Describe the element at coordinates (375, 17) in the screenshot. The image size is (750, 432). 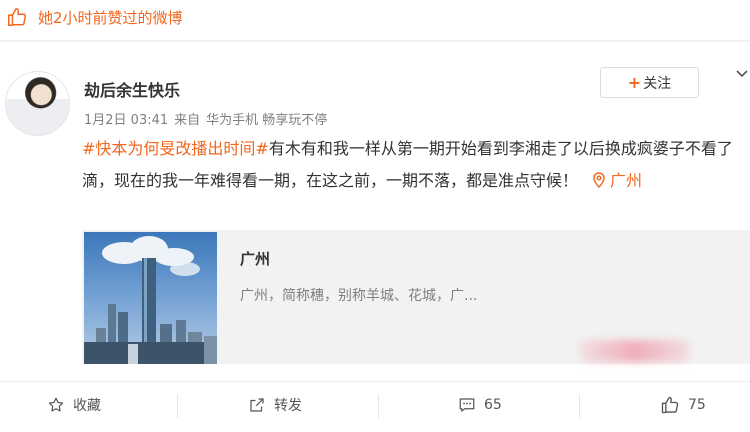
I see `liked-notice-bar: 她2小时前赞过的微博` at that location.